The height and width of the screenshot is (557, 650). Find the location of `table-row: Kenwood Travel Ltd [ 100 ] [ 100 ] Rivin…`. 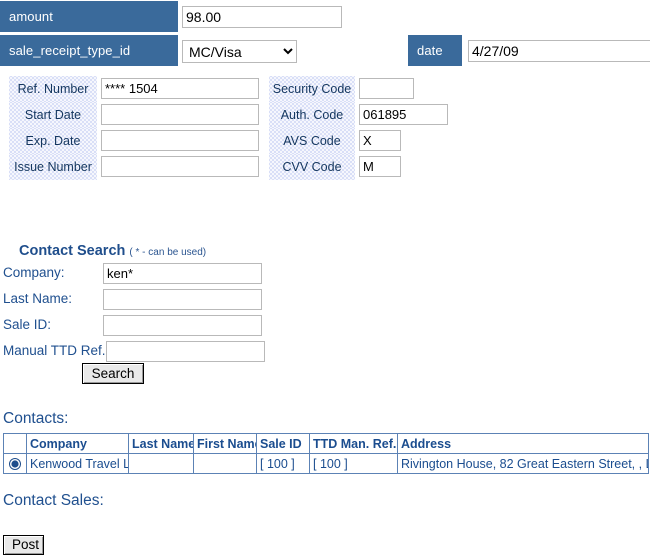

table-row: Kenwood Travel Ltd [ 100 ] [ 100 ] Rivin… is located at coordinates (326, 463).